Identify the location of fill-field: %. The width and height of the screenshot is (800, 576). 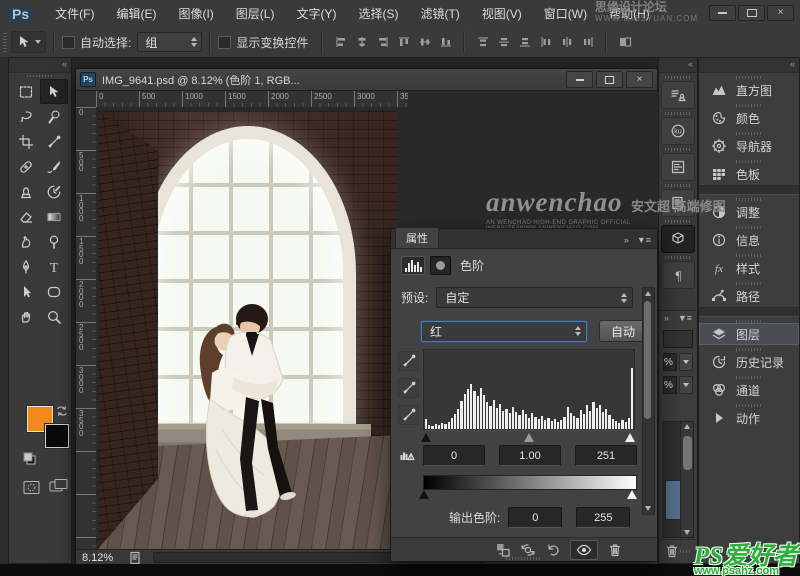
(670, 385).